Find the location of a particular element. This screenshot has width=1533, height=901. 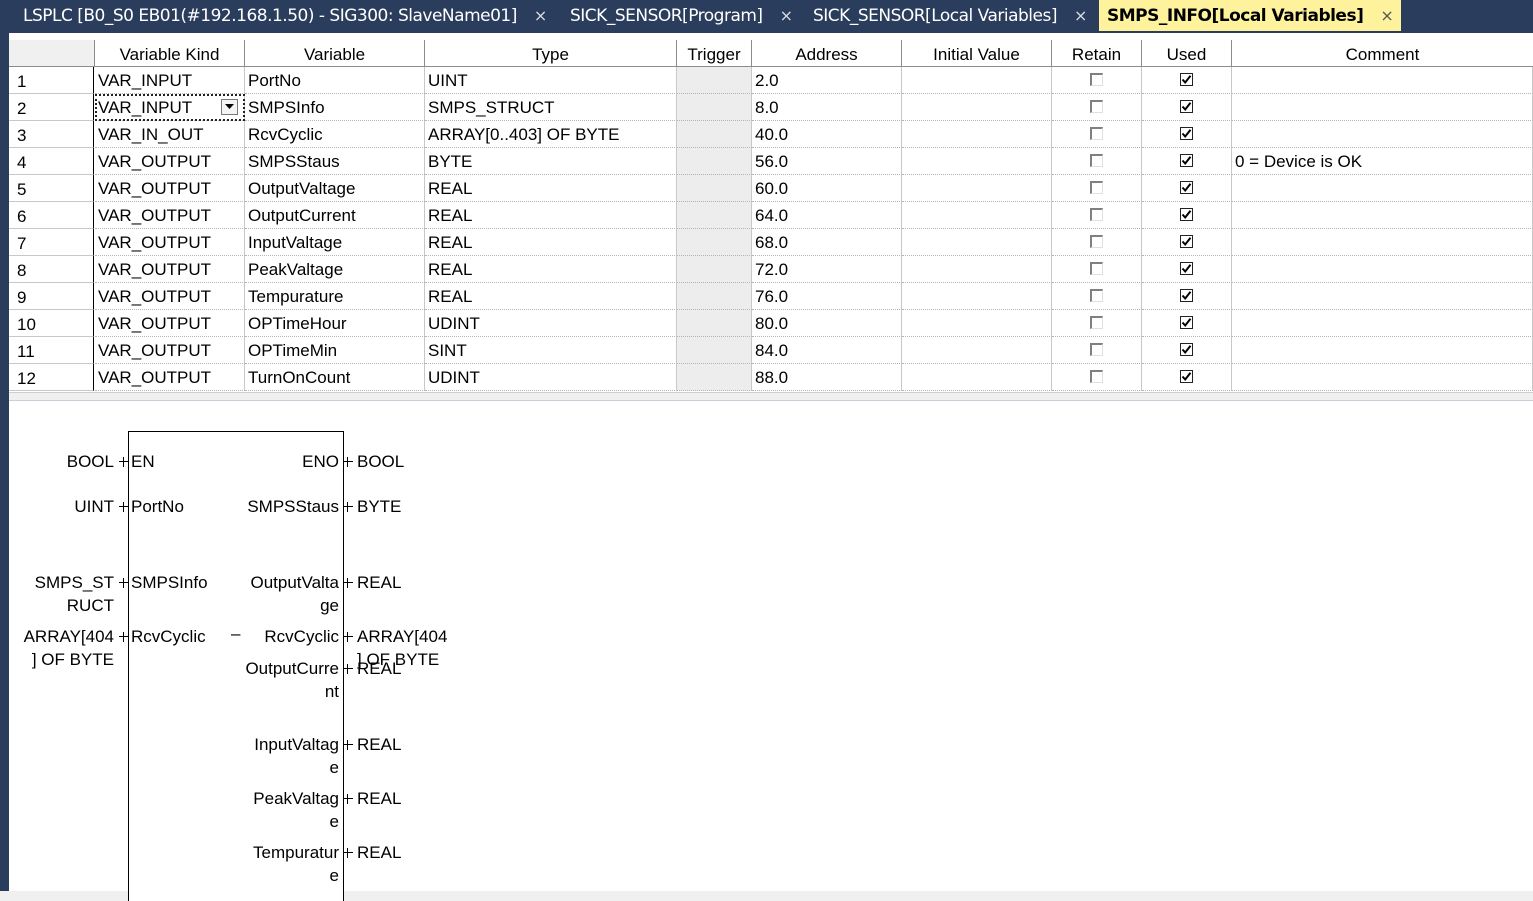

address-cell: 60.0 is located at coordinates (827, 188).